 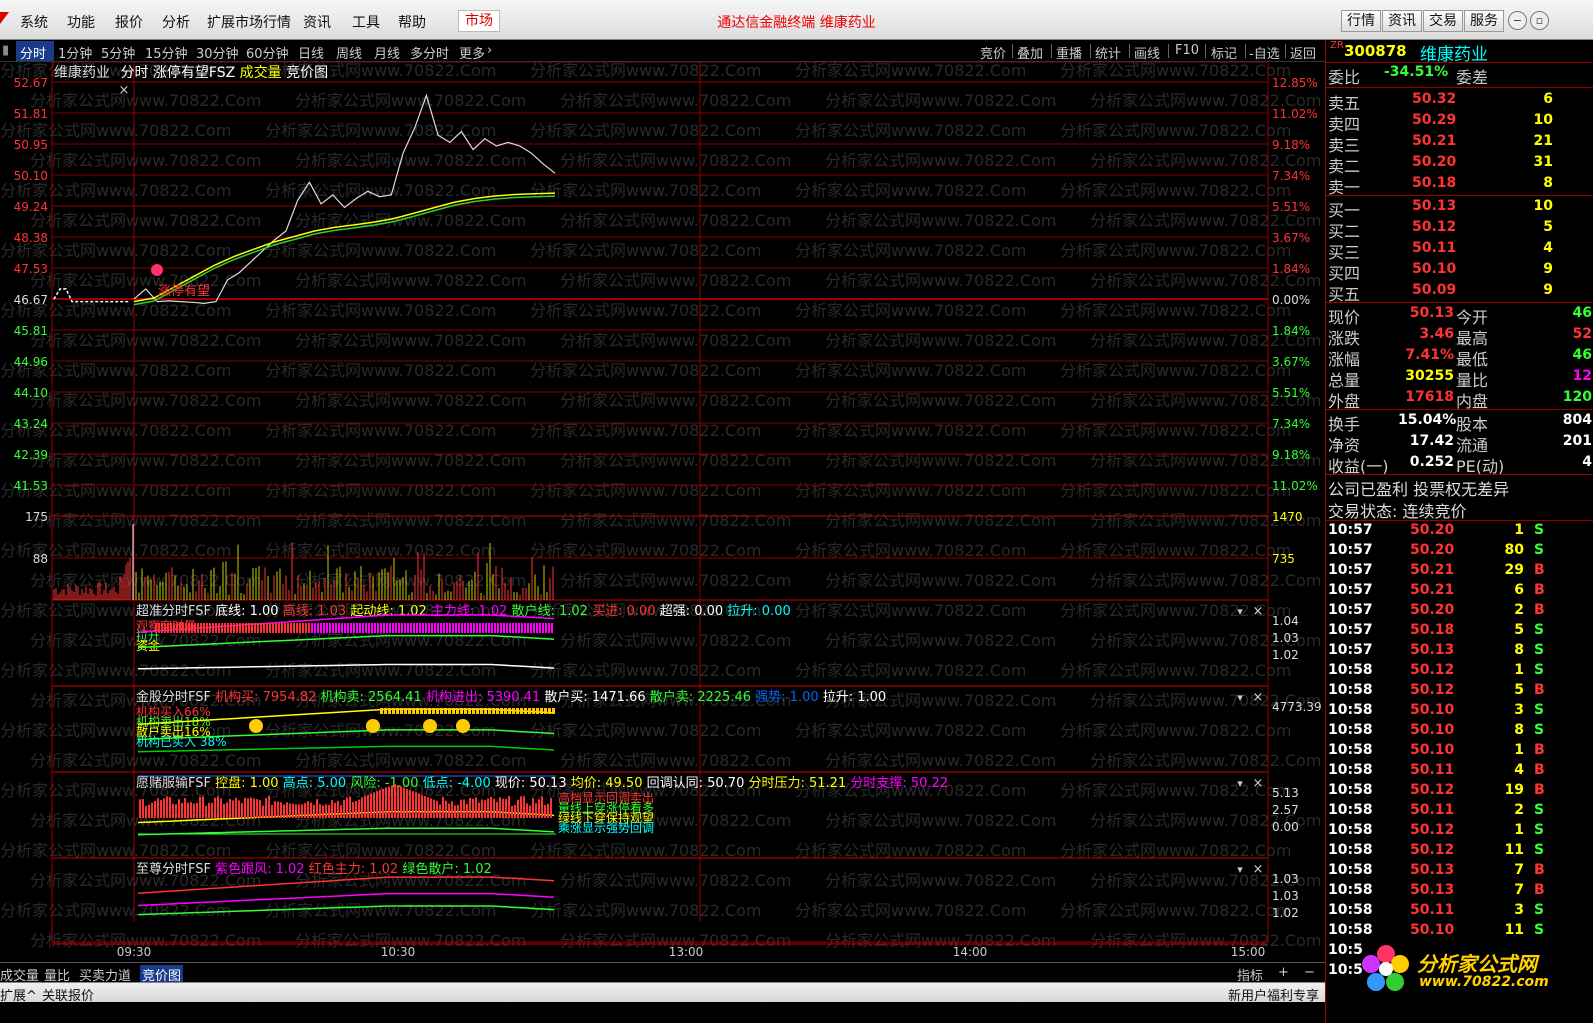 I want to click on tab-5min: 5分钟, so click(x=118, y=52).